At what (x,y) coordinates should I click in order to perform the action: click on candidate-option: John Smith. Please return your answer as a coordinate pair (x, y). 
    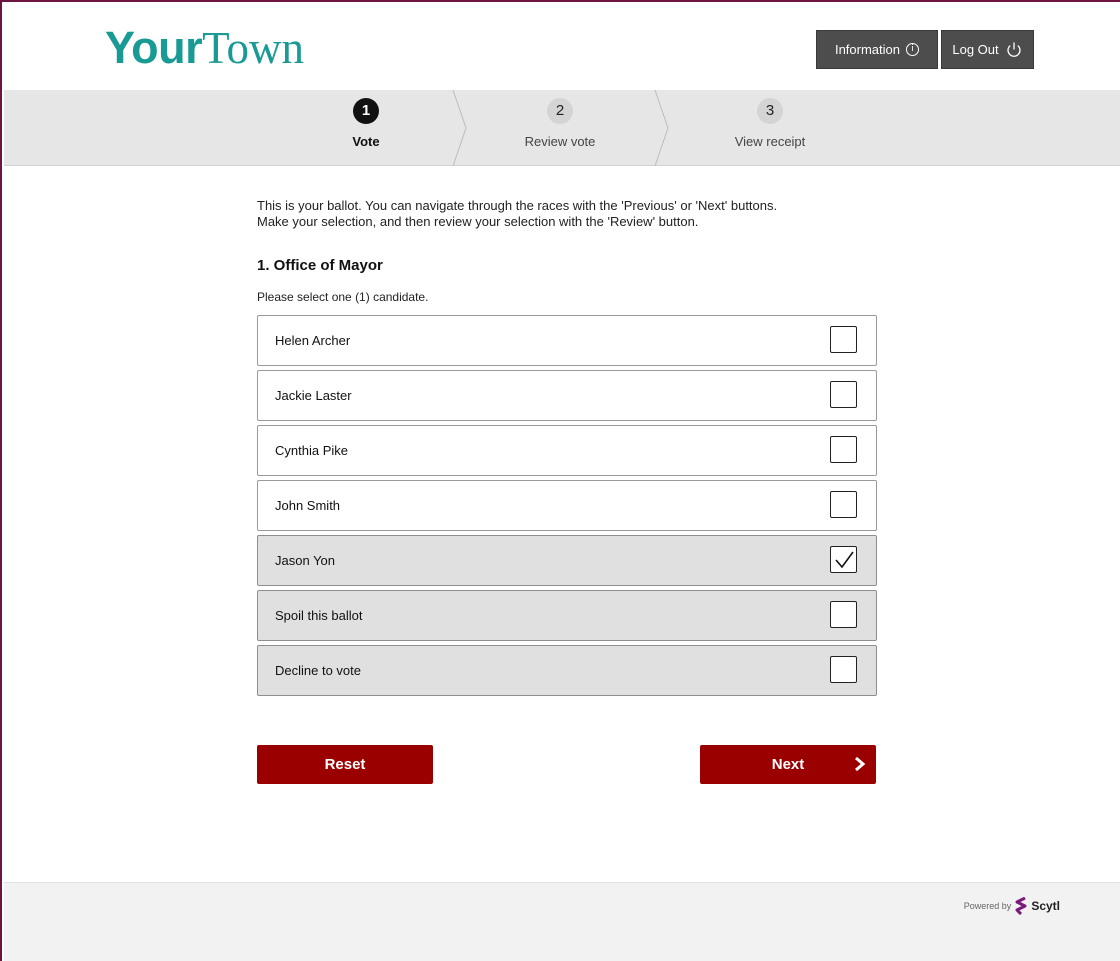
    Looking at the image, I should click on (567, 505).